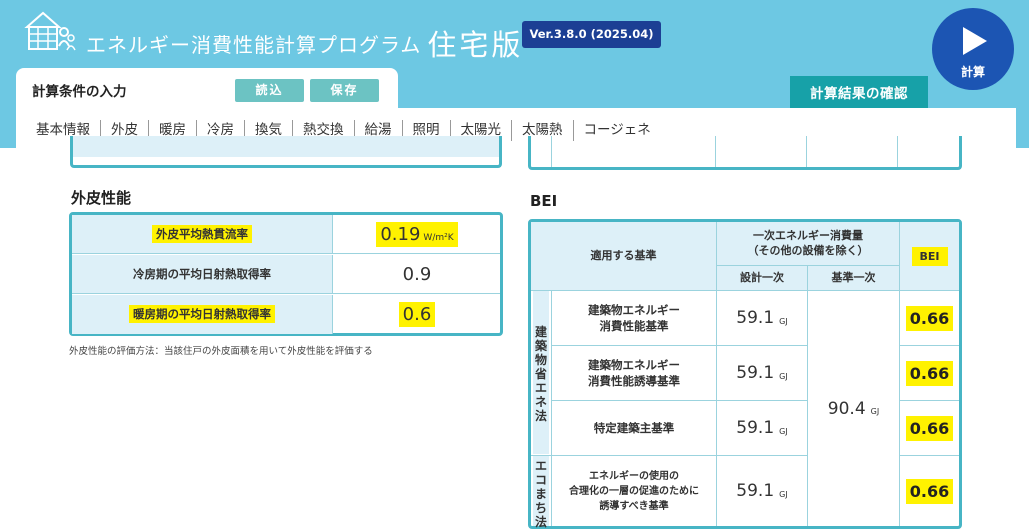 The height and width of the screenshot is (532, 1029). Describe the element at coordinates (853, 278) in the screenshot. I see `header-base: 基準一次` at that location.